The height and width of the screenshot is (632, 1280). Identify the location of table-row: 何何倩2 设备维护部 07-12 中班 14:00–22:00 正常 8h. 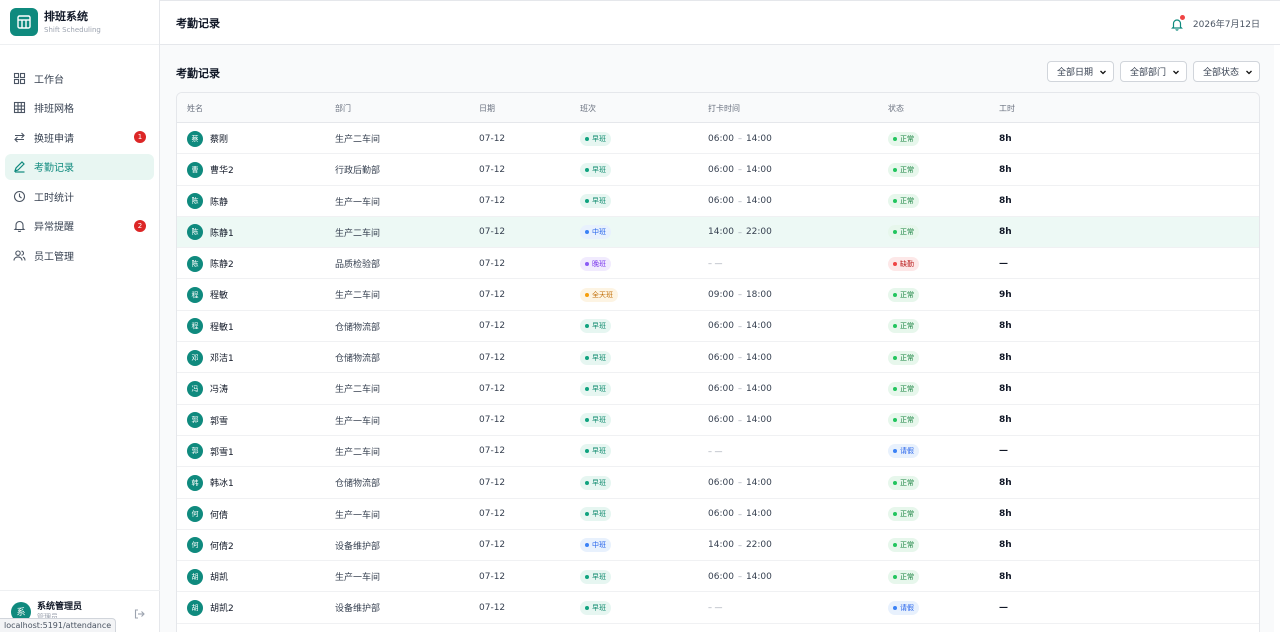
(718, 546).